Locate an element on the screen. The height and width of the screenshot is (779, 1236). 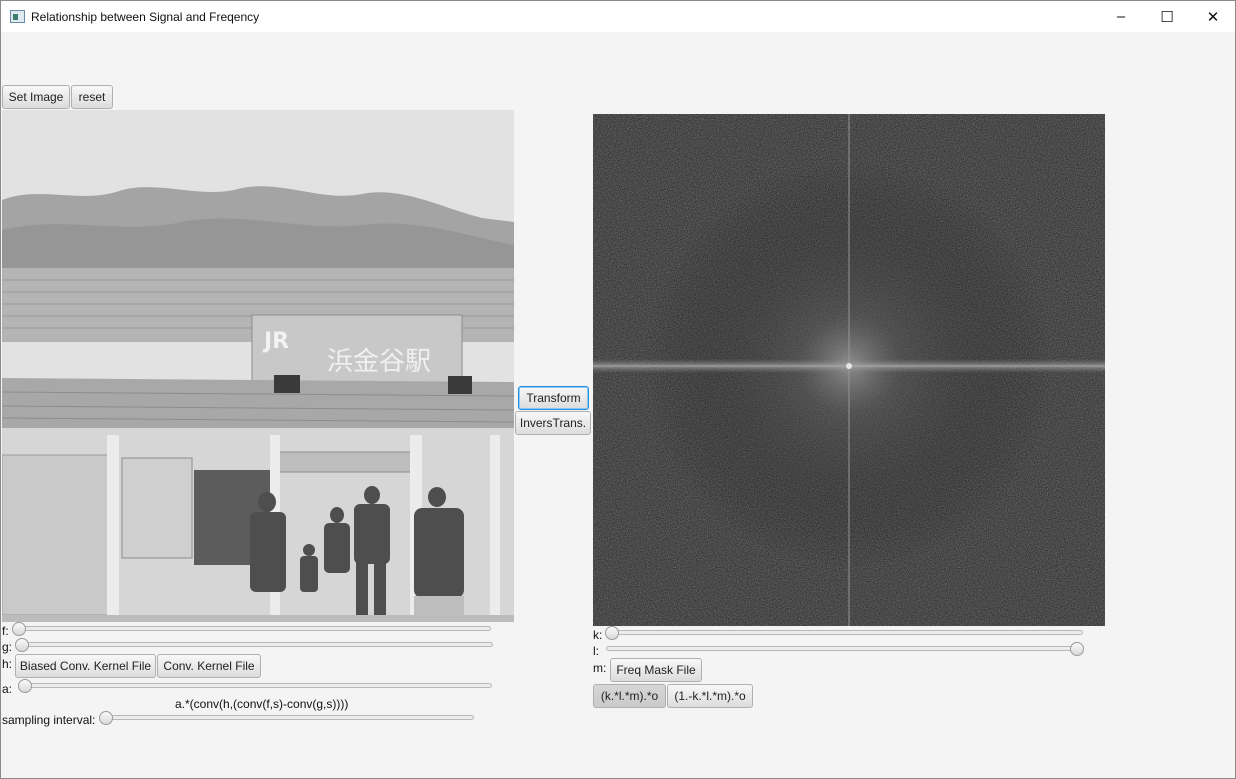
close-button: ✕ is located at coordinates (1213, 16).